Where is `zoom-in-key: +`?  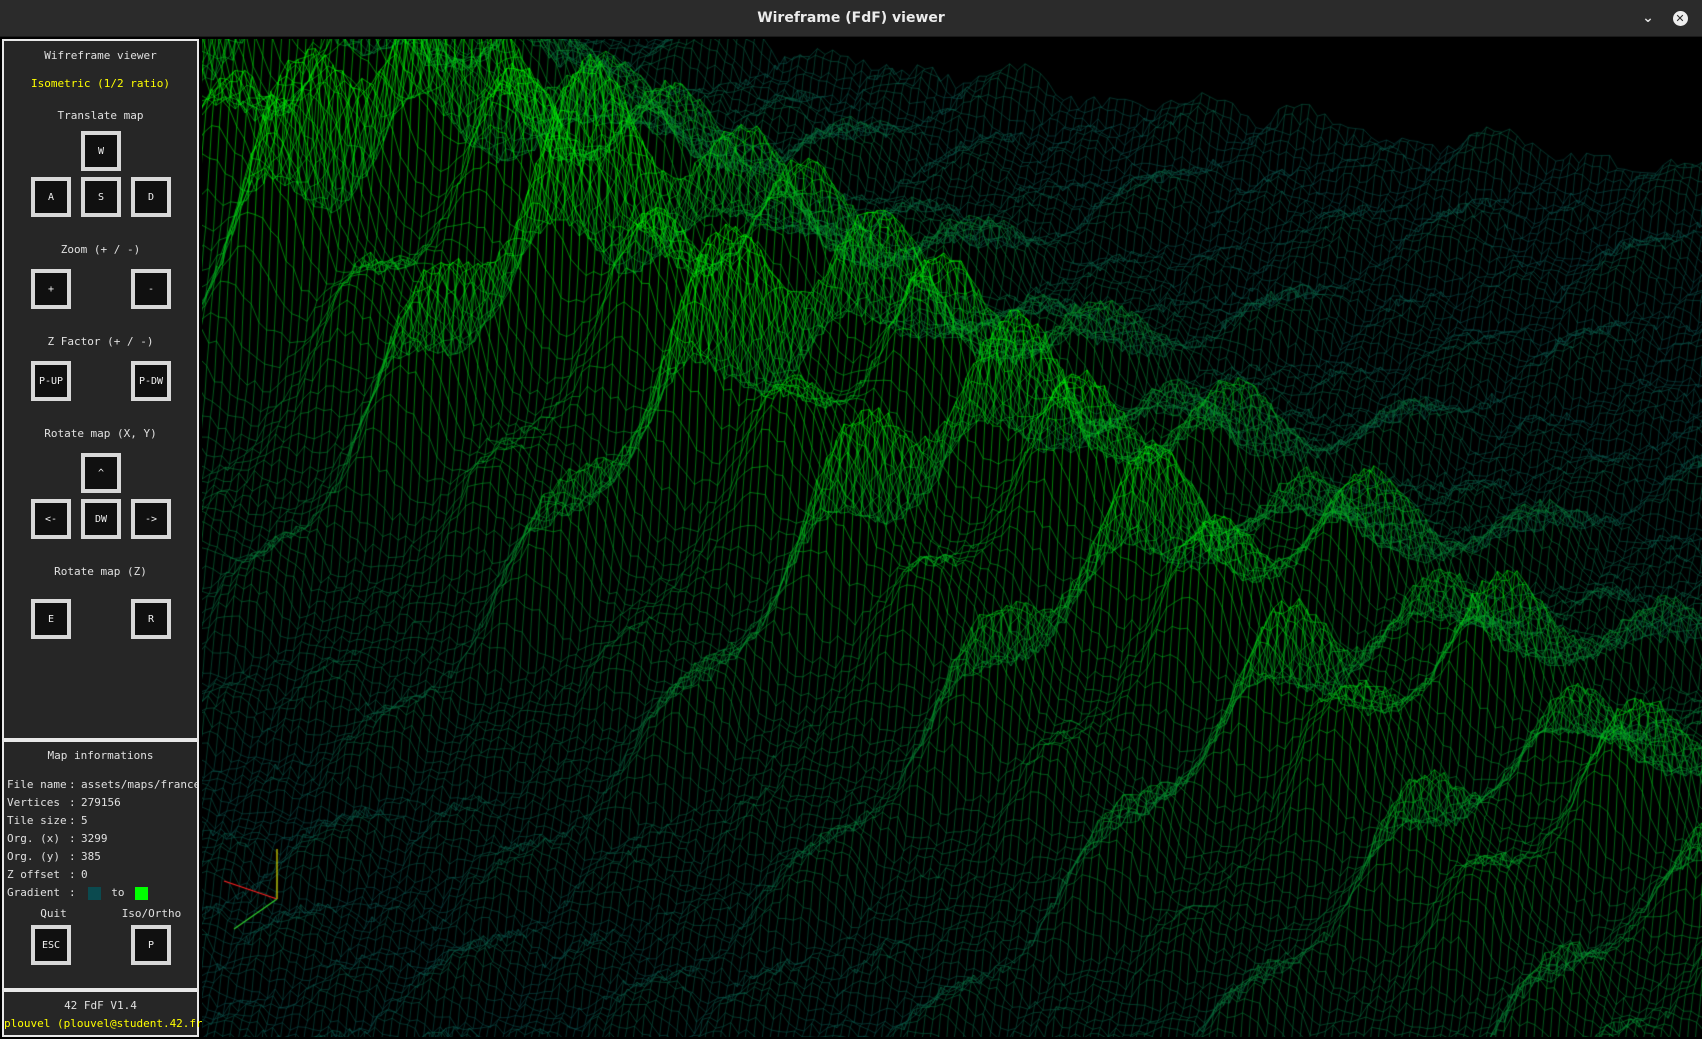
zoom-in-key: + is located at coordinates (51, 289).